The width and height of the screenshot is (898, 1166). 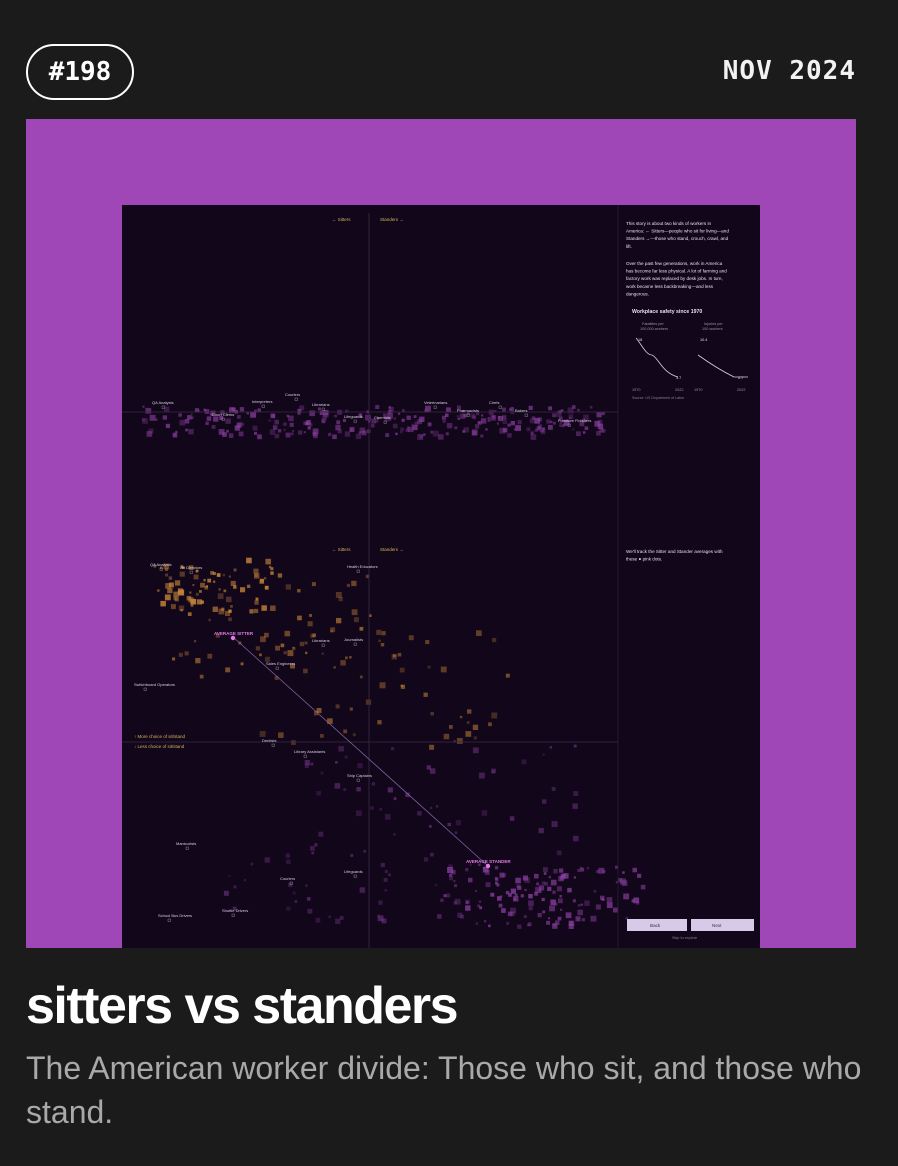 What do you see at coordinates (242, 1006) in the screenshot?
I see `story-title: sitters vs standers` at bounding box center [242, 1006].